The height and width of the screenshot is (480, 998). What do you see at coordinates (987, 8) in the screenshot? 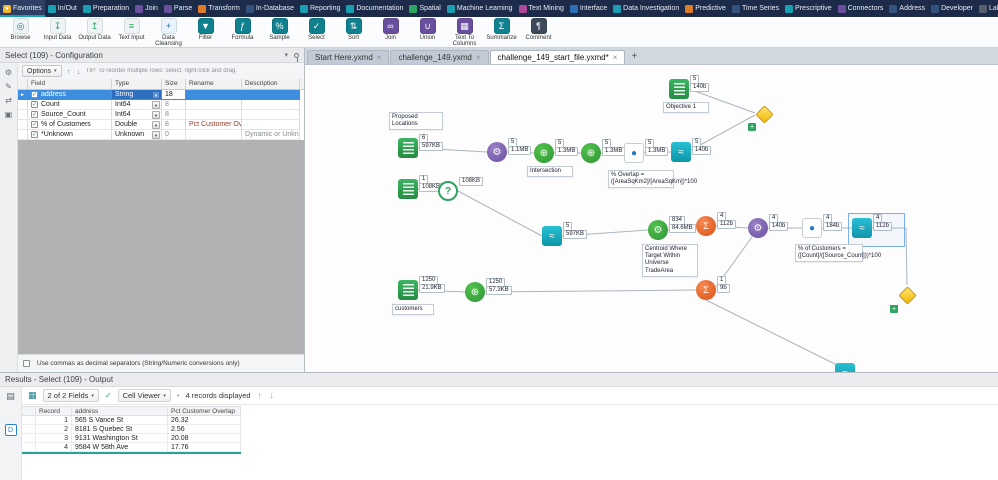
I see `ribbon-tab: Laboratory` at bounding box center [987, 8].